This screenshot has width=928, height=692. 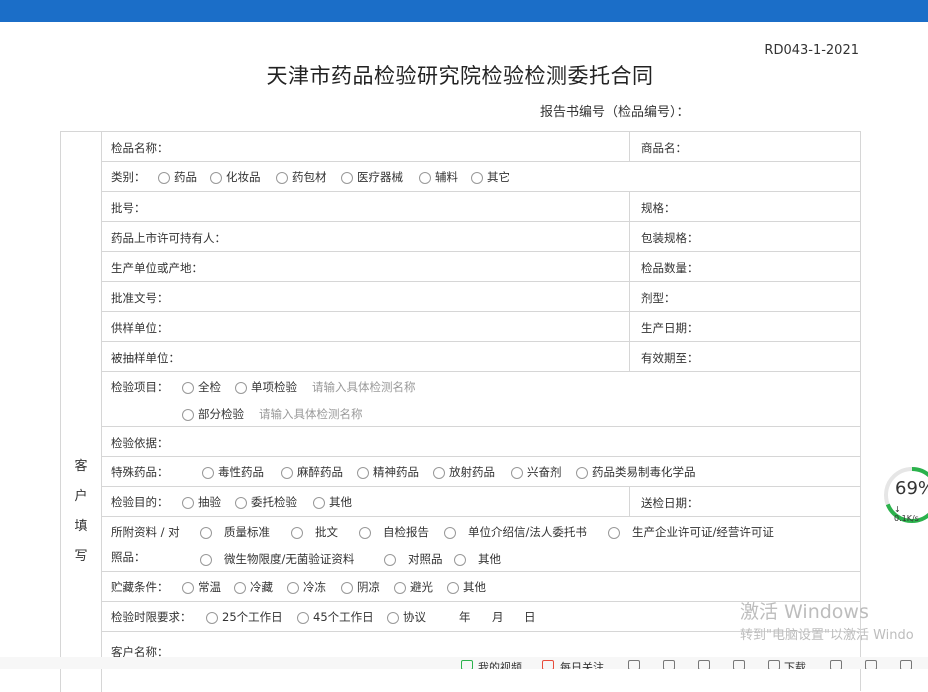 I want to click on image-icon, so click(x=669, y=664).